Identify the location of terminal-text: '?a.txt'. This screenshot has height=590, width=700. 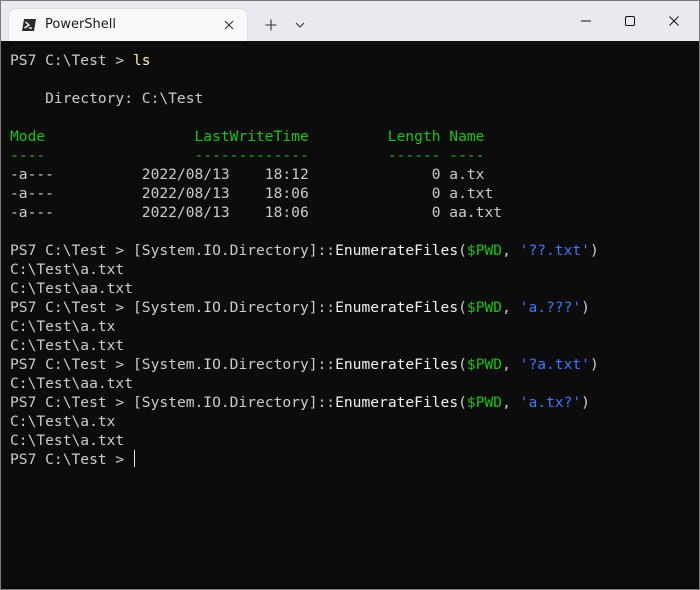
(554, 364).